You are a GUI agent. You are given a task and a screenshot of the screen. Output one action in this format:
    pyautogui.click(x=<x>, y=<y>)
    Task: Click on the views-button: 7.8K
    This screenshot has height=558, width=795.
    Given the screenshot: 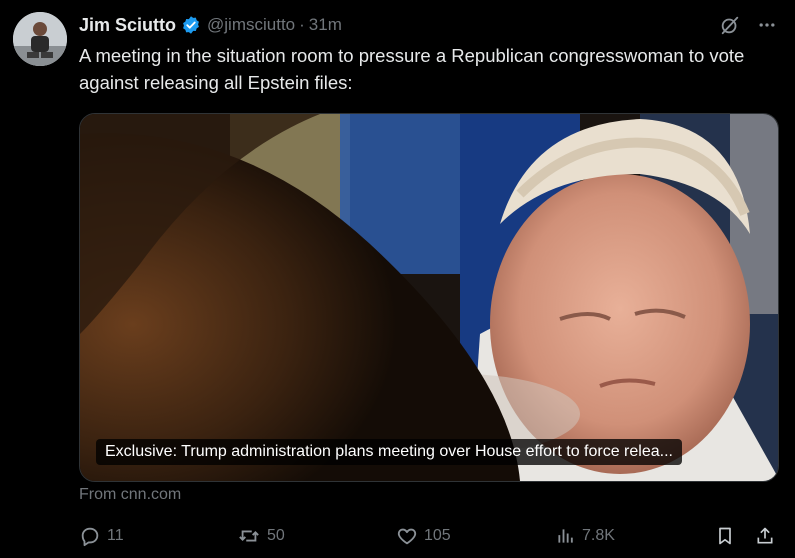 What is the action you would take?
    pyautogui.click(x=585, y=536)
    